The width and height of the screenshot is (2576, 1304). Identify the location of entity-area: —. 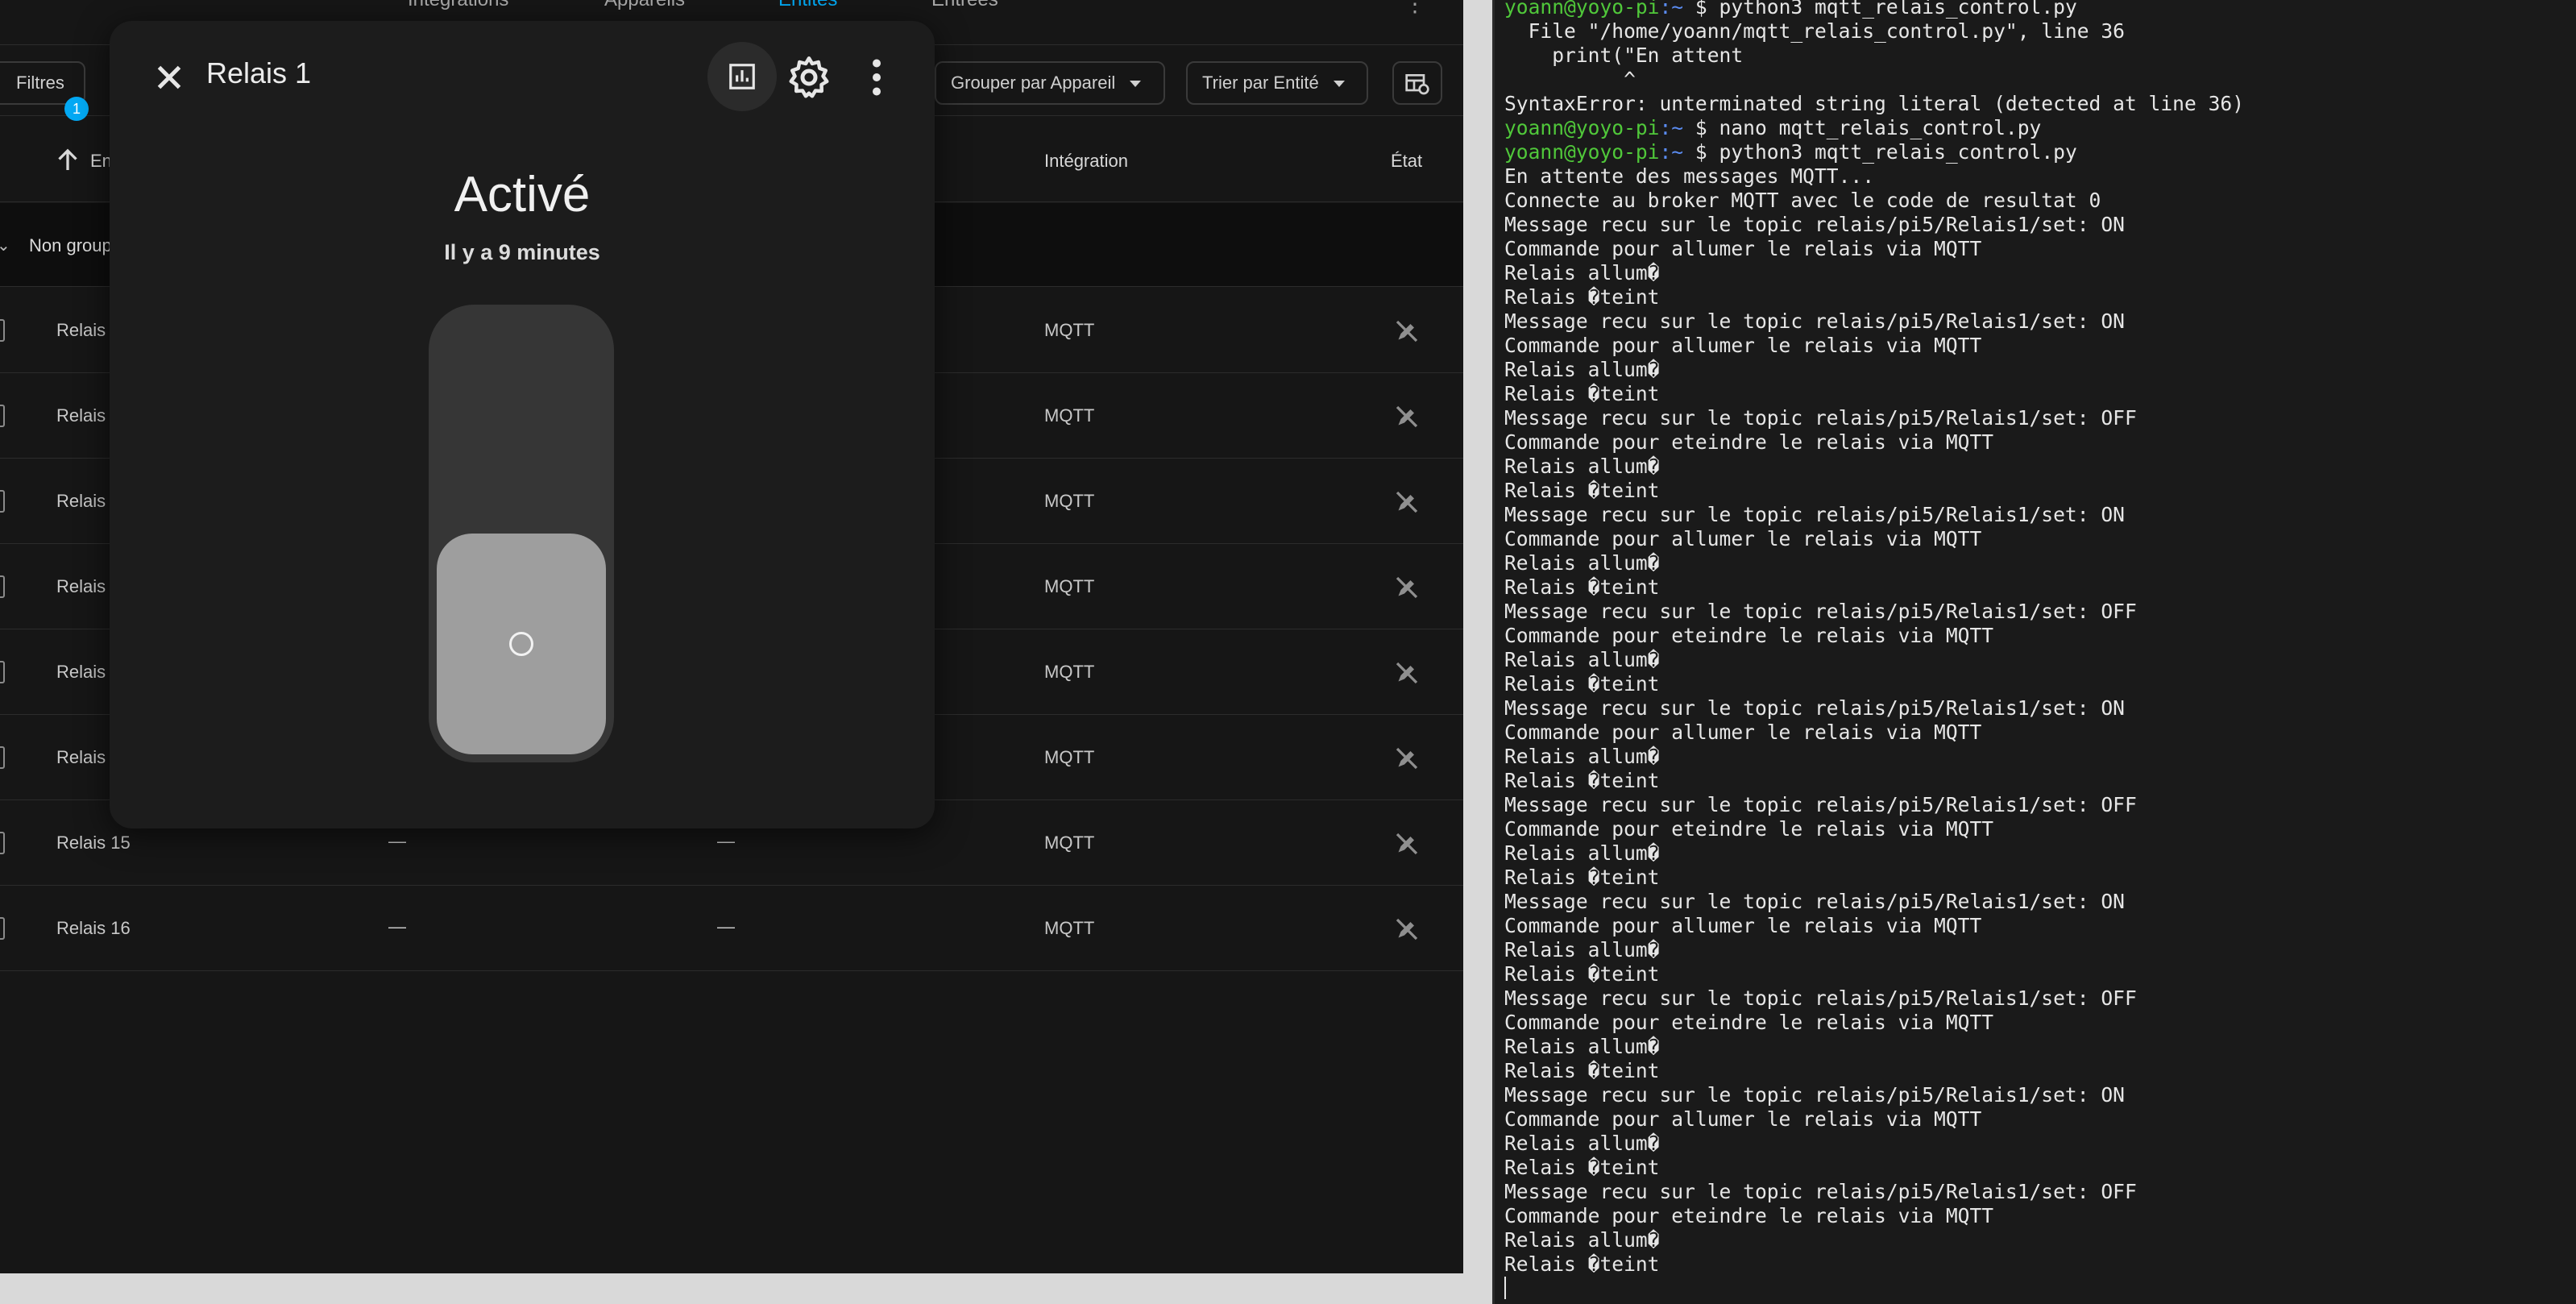
(397, 926).